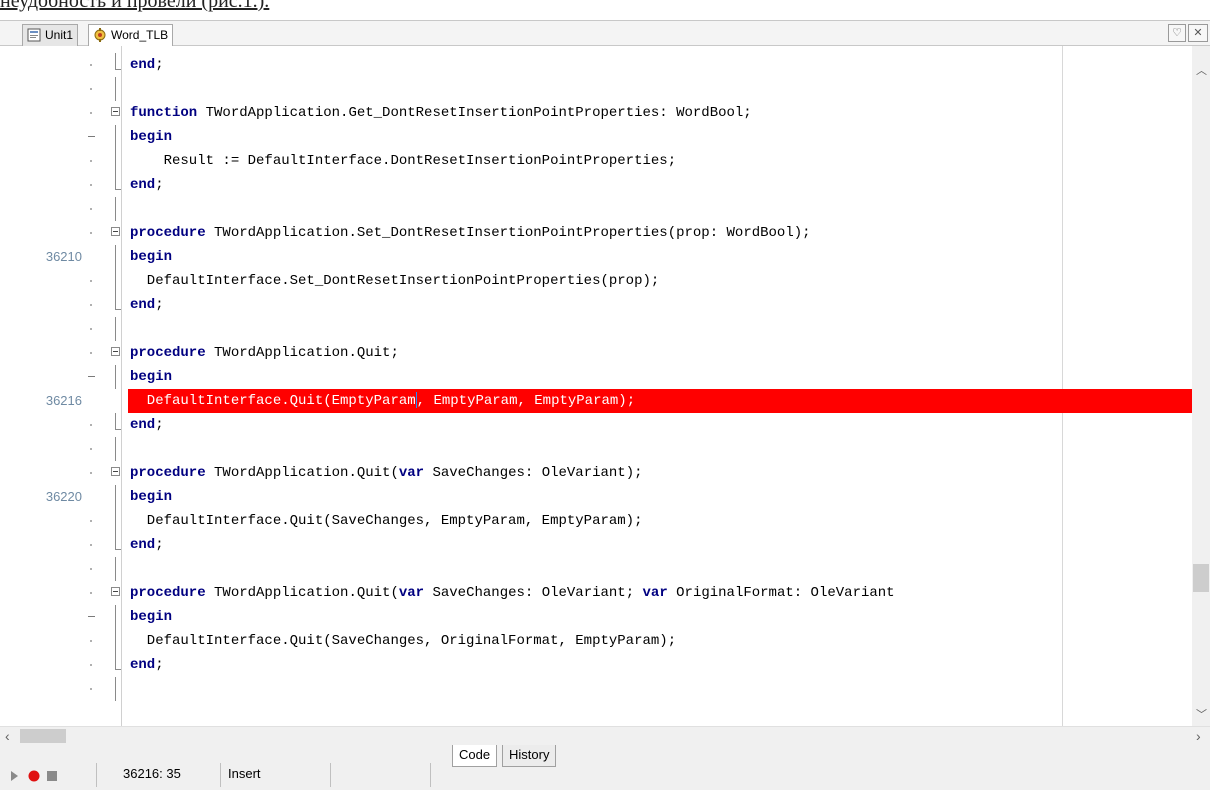 This screenshot has width=1210, height=790. I want to click on tab-word-tlb: Word_TLB, so click(131, 35).